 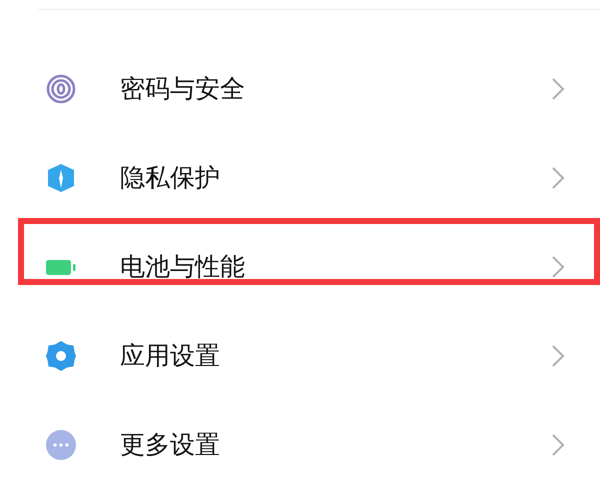 What do you see at coordinates (182, 89) in the screenshot?
I see `item-label: 密码与安全` at bounding box center [182, 89].